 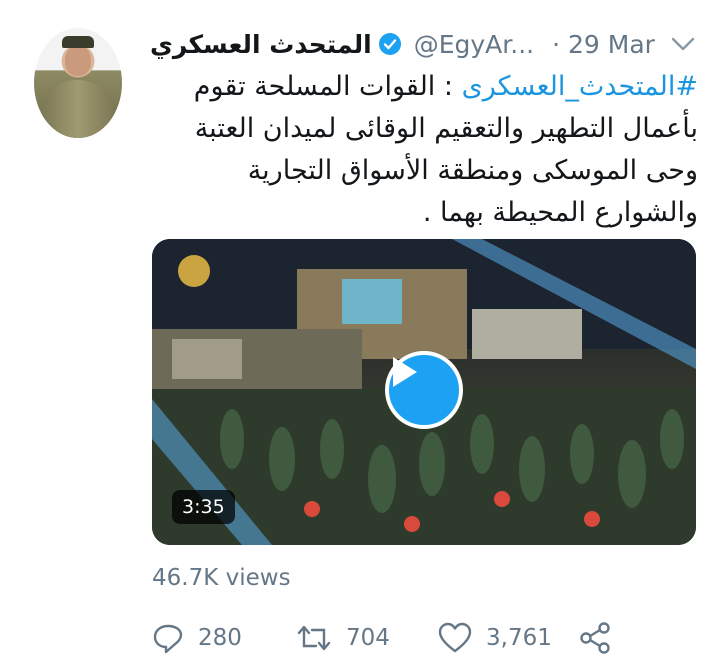 What do you see at coordinates (78, 109) in the screenshot?
I see `avatar-uniform` at bounding box center [78, 109].